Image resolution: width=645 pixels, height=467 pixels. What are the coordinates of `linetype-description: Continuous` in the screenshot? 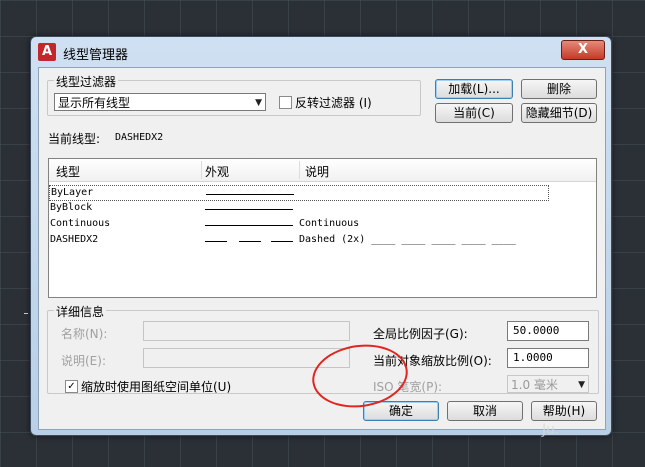 It's located at (329, 223).